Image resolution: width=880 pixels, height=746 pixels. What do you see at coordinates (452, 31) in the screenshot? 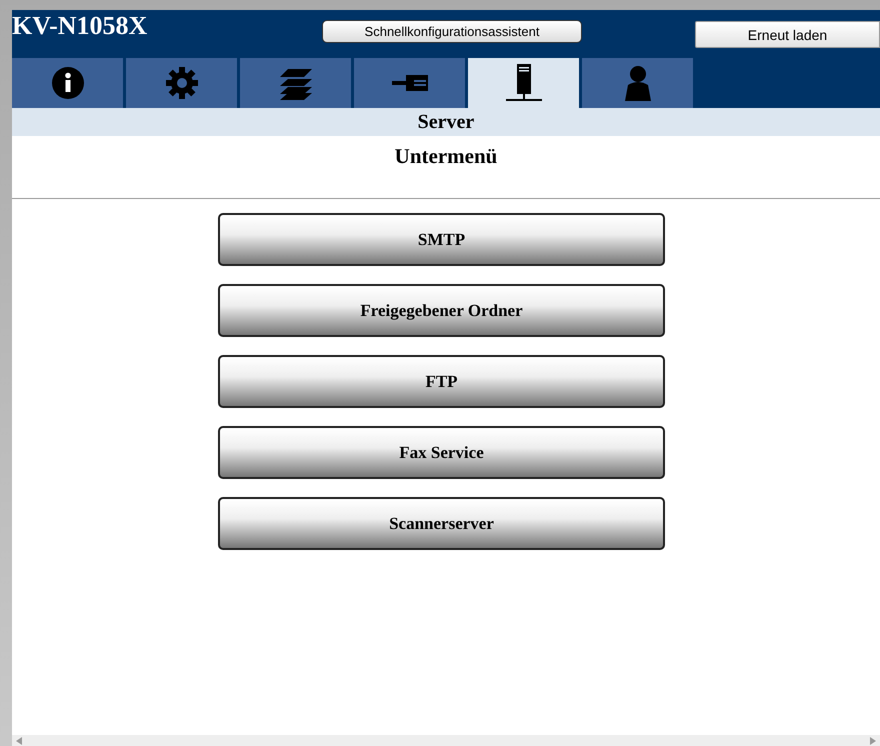
I see `wizard-button: Schnellkonfigurationsassistent` at bounding box center [452, 31].